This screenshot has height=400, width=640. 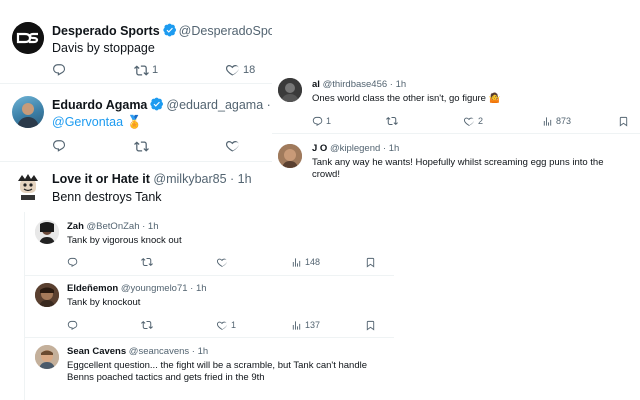 What do you see at coordinates (240, 70) in the screenshot?
I see `like-button: 18` at bounding box center [240, 70].